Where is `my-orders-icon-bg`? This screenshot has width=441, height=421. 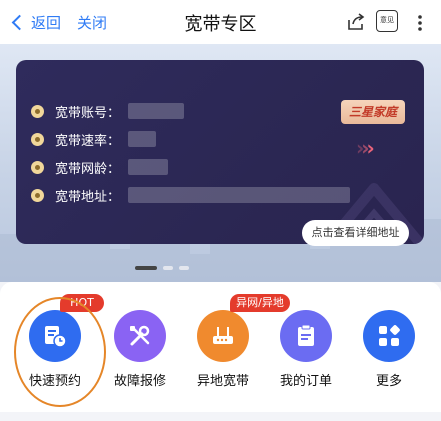
my-orders-icon-bg is located at coordinates (306, 336).